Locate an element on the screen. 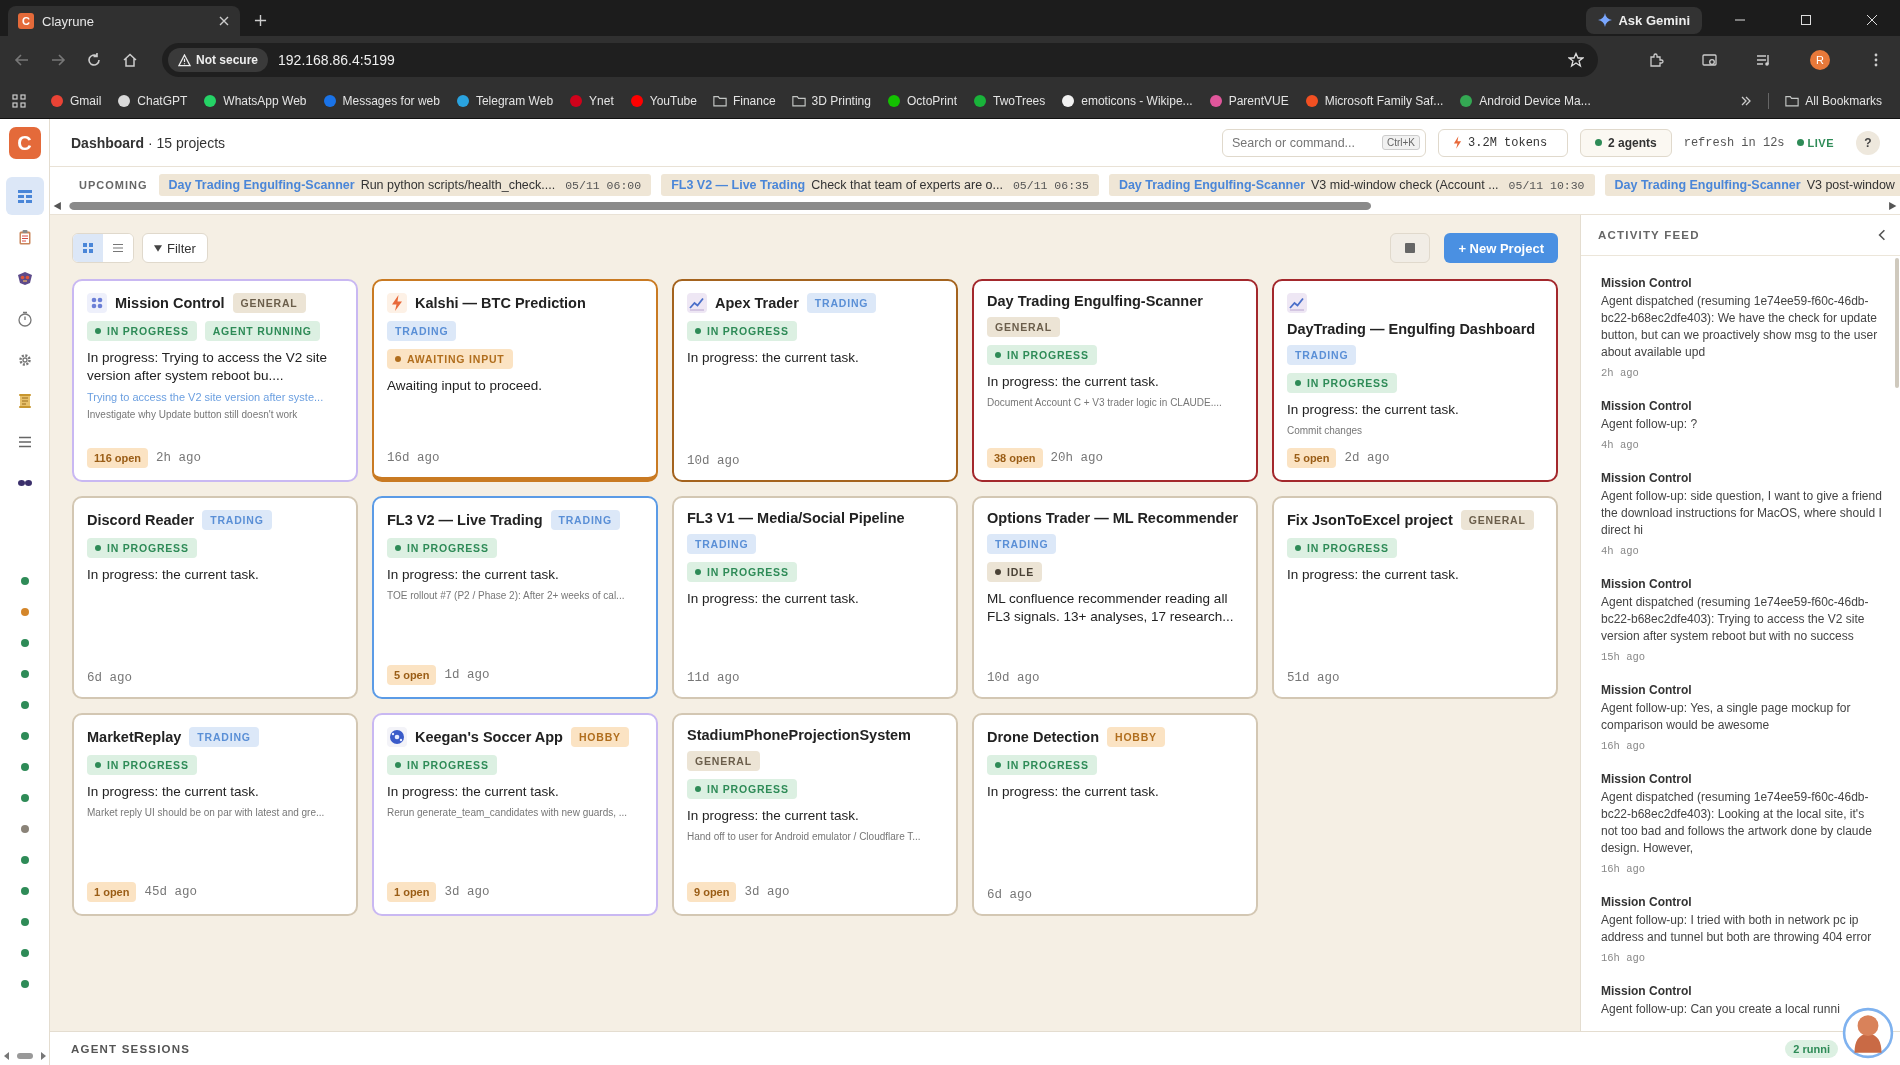 This screenshot has width=1900, height=1065. scrollbar-drawing is located at coordinates (24, 1056).